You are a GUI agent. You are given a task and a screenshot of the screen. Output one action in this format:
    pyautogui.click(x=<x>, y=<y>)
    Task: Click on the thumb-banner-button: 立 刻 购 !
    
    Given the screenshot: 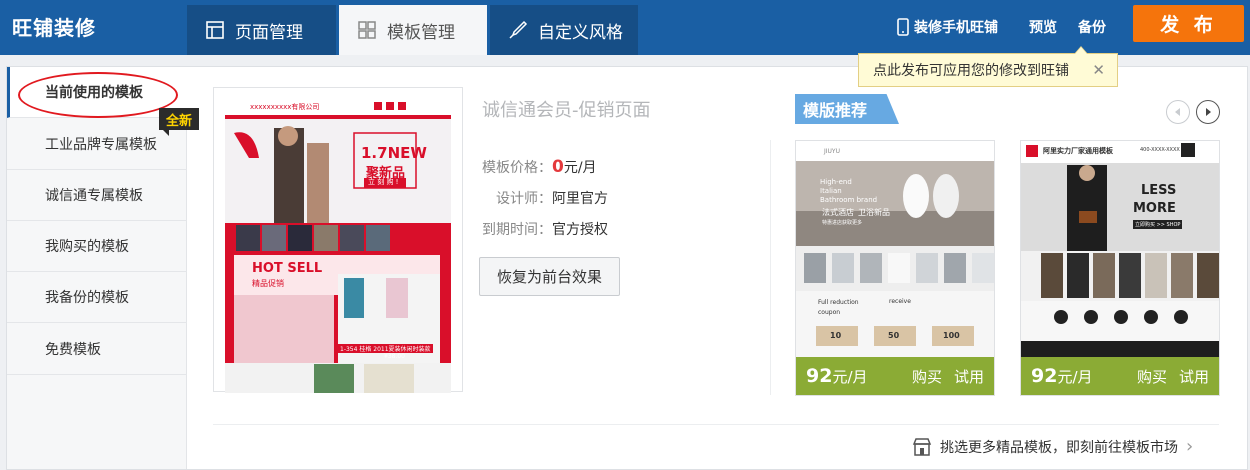 What is the action you would take?
    pyautogui.click(x=383, y=182)
    